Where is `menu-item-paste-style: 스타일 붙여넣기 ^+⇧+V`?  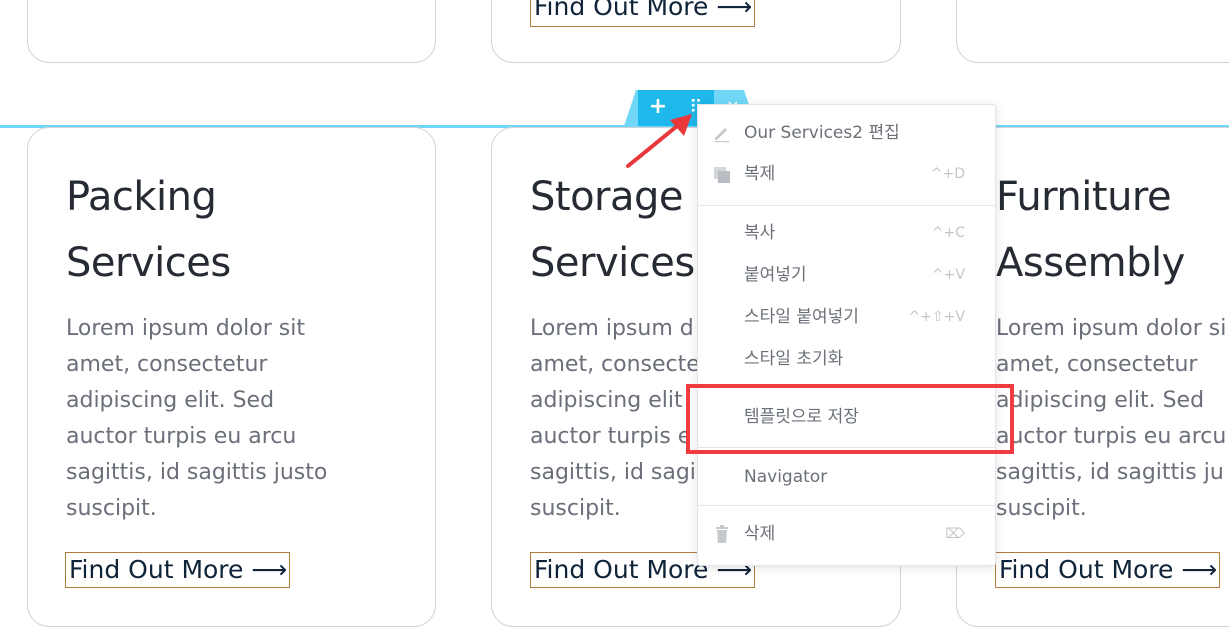 menu-item-paste-style: 스타일 붙여넣기 ^+⇧+V is located at coordinates (846, 317).